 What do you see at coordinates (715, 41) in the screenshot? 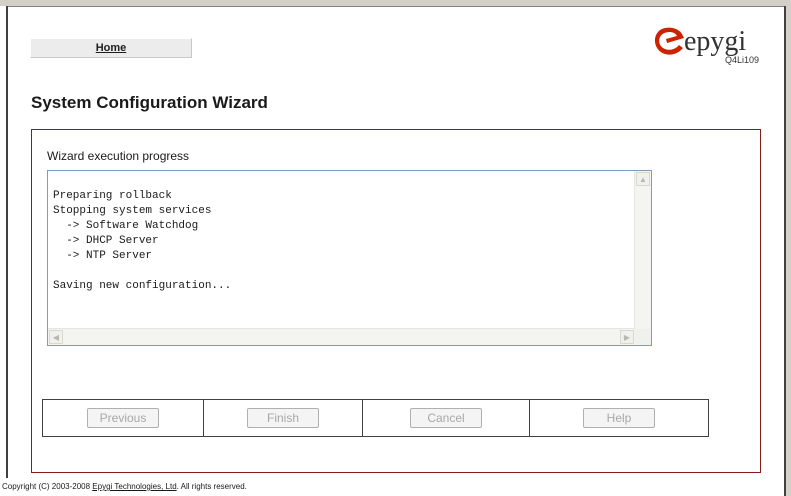
I see `logo-wordmark: epygi` at bounding box center [715, 41].